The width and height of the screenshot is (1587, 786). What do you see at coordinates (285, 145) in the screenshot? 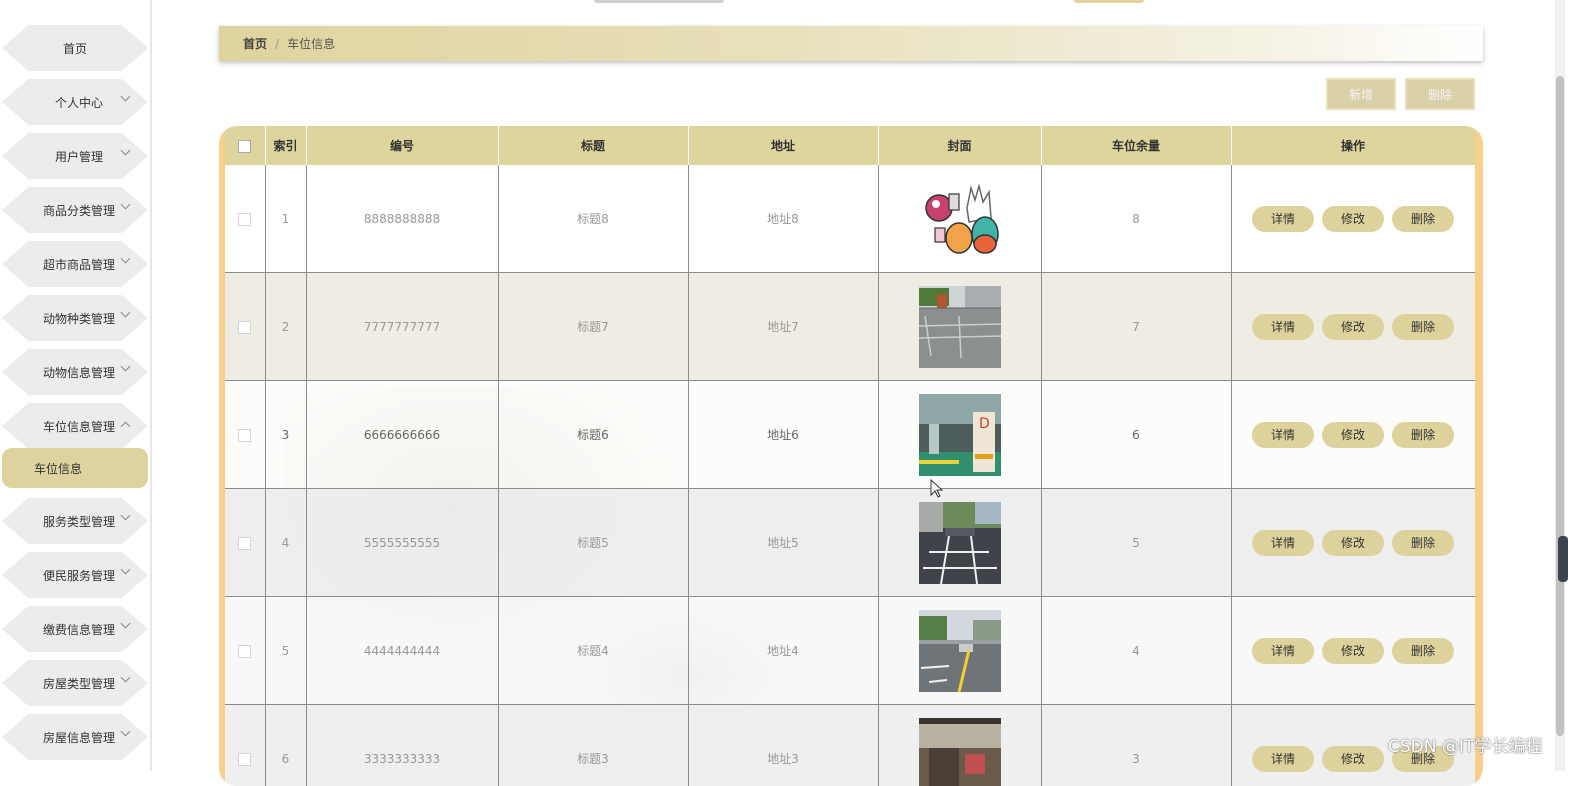
I see `column-header-index: 索引` at bounding box center [285, 145].